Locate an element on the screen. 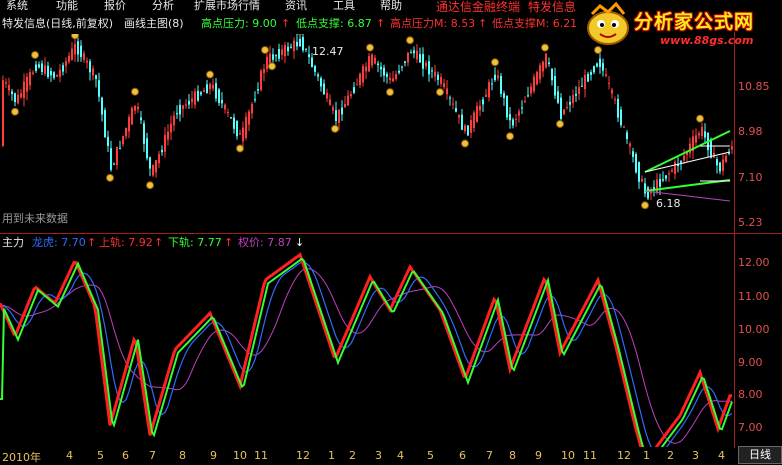  sub-level-label: 11.00 is located at coordinates (754, 296).